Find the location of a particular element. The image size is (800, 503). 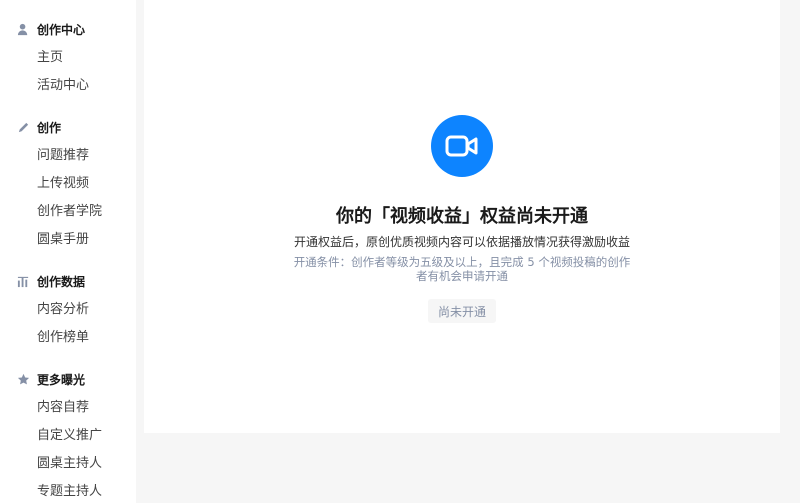

section-title: 创作中心 is located at coordinates (61, 29).